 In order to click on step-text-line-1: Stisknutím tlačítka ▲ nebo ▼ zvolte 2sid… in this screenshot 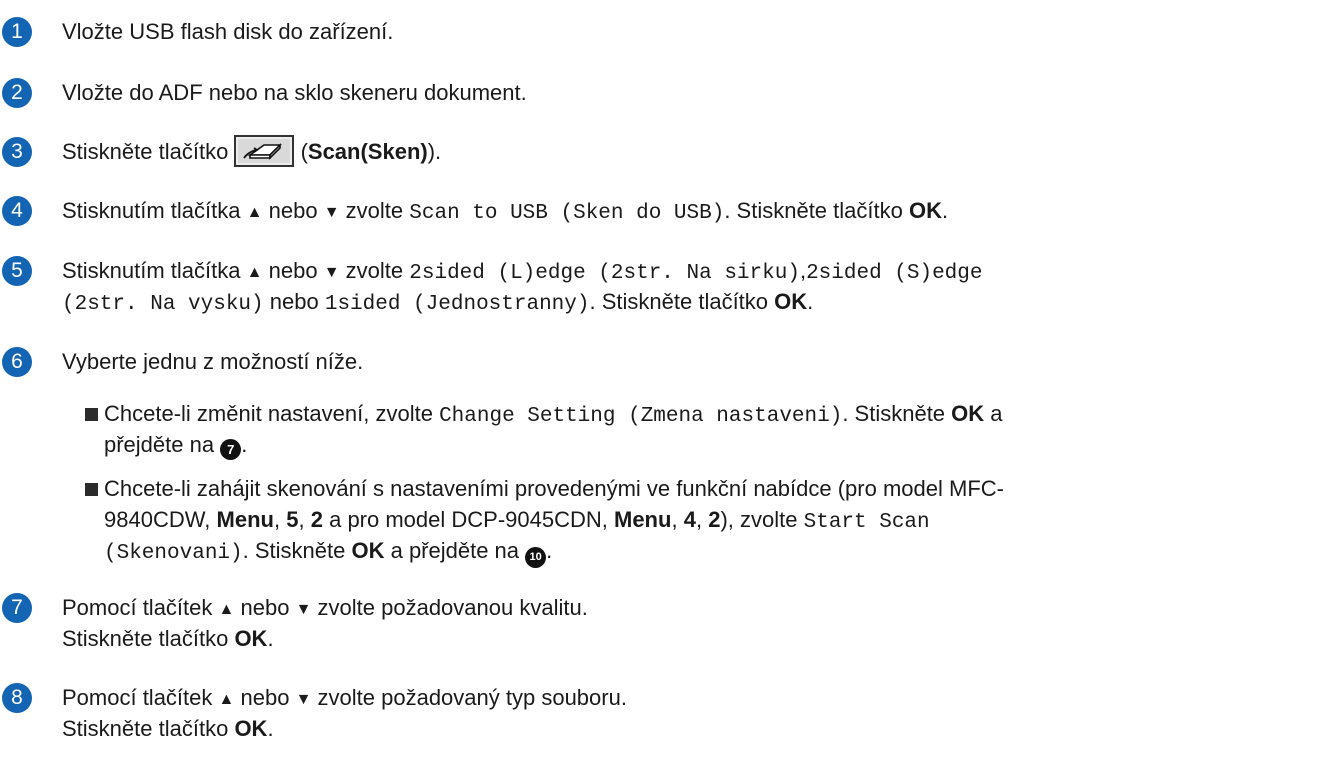, I will do `click(522, 271)`.